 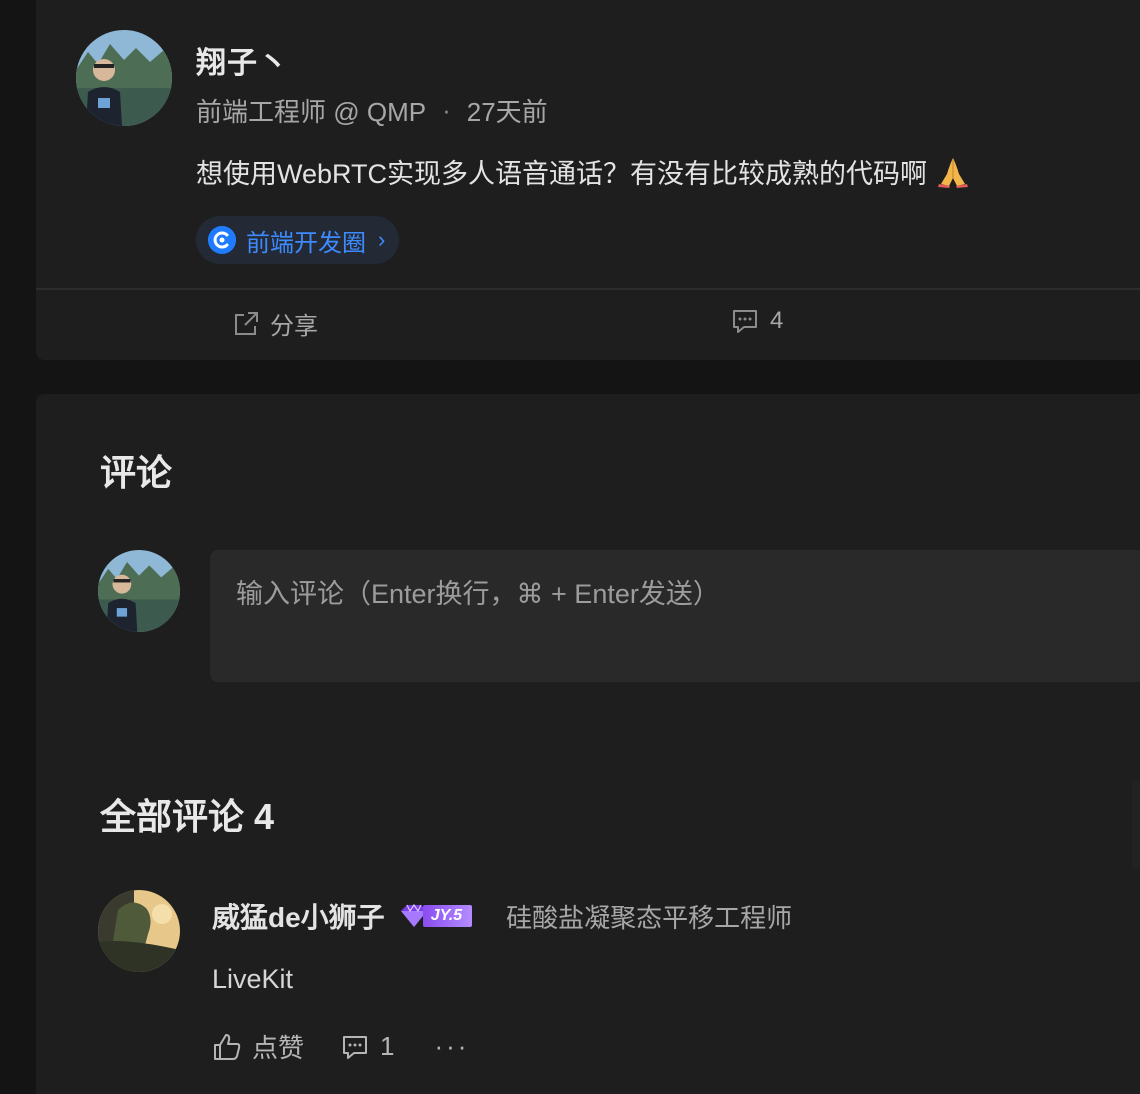 I want to click on comment-section-title: 评论, so click(x=136, y=472).